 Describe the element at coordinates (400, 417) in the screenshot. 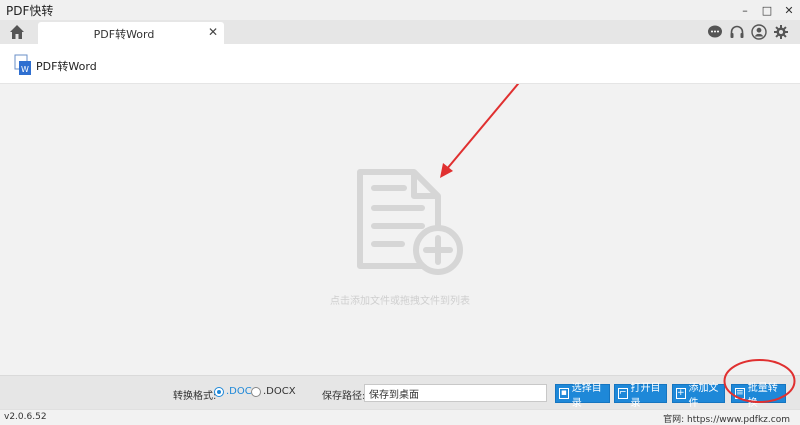

I see `status-bar: v2.0.6.52 官网: https://www.pdfkz.com` at that location.